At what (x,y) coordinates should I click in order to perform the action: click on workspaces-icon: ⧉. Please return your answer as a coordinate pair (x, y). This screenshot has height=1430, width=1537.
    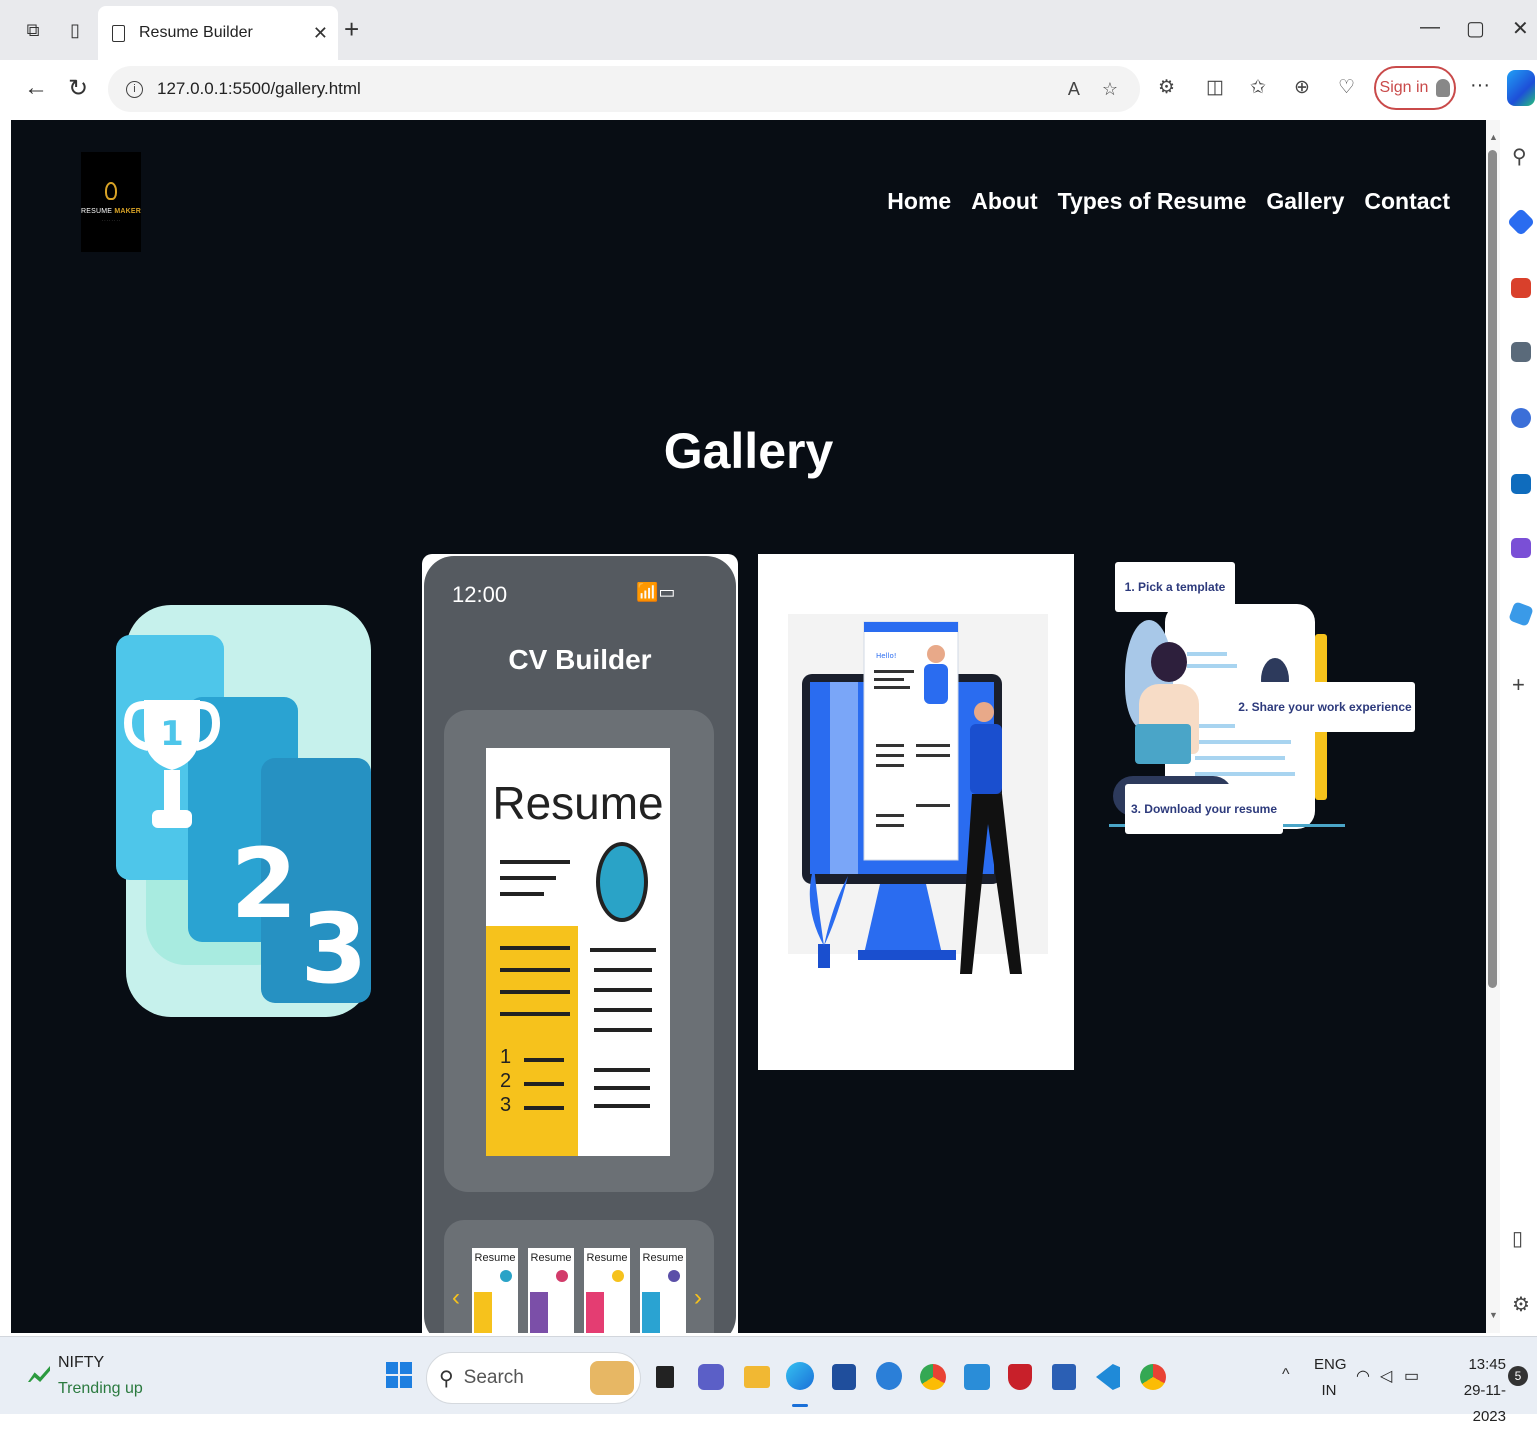
    Looking at the image, I should click on (33, 30).